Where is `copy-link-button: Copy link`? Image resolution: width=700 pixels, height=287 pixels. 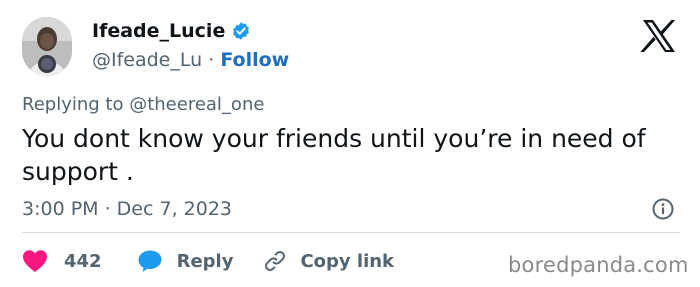
copy-link-button: Copy link is located at coordinates (328, 261).